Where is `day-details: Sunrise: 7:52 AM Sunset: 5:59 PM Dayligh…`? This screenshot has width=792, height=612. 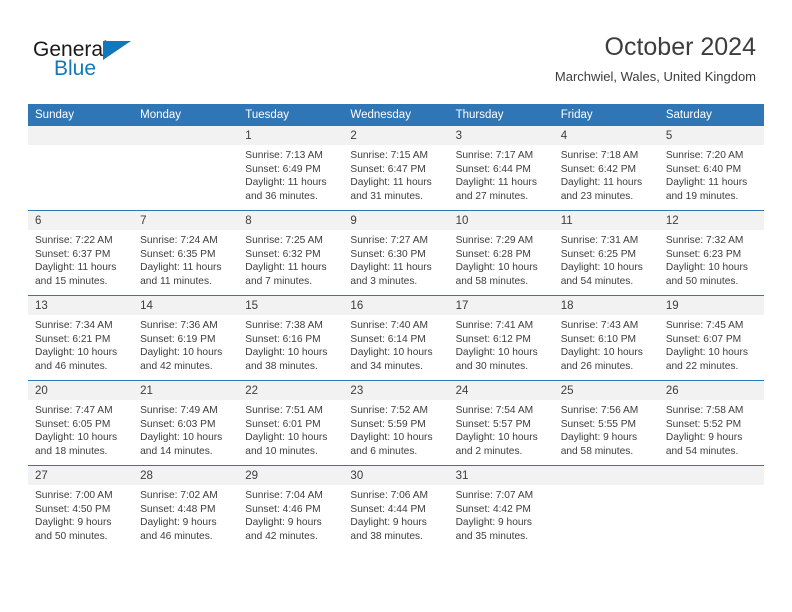
day-details: Sunrise: 7:52 AM Sunset: 5:59 PM Dayligh… is located at coordinates (395, 429).